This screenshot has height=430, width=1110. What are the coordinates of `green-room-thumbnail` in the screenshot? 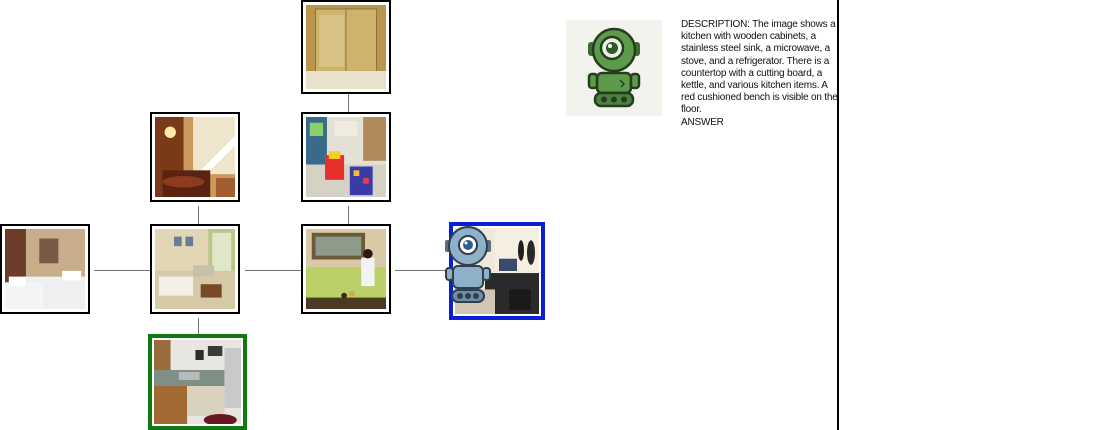 It's located at (346, 269).